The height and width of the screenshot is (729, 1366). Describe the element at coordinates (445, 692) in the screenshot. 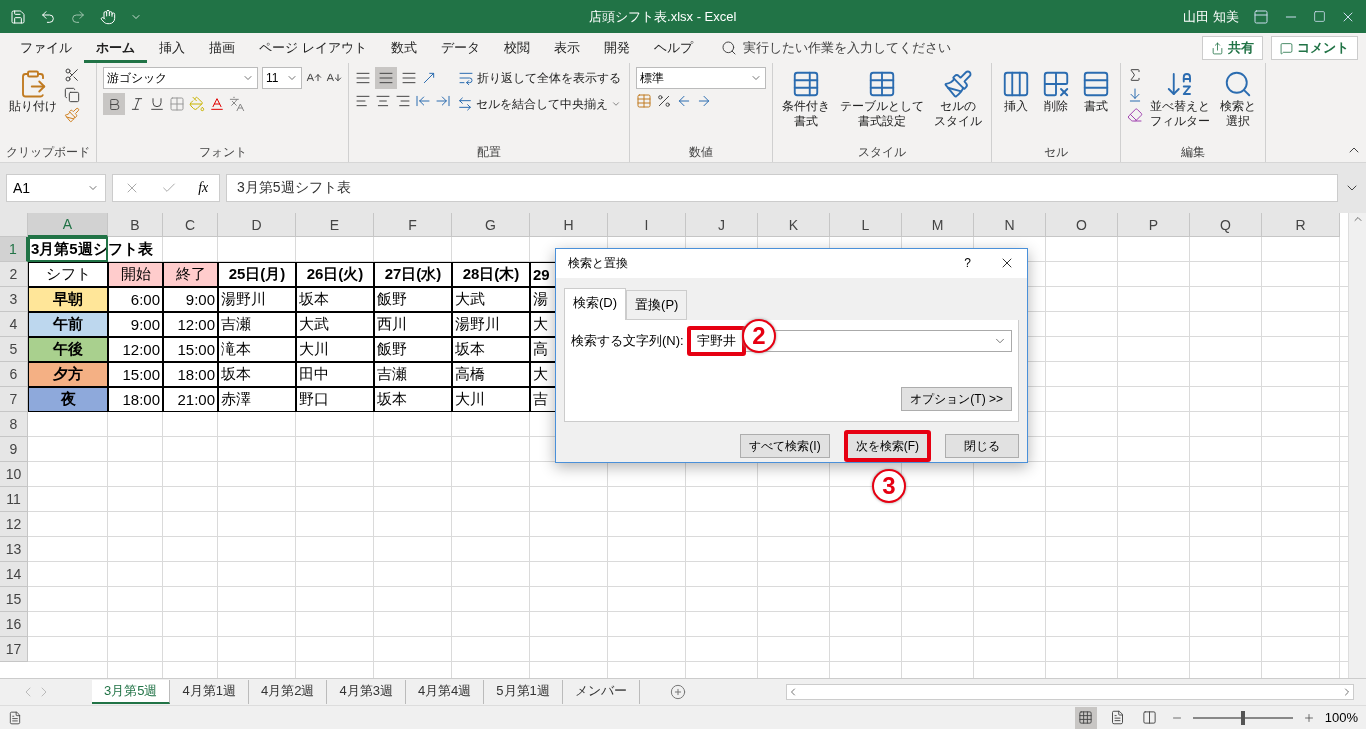

I see `sheet-tab: 4月第4週` at that location.